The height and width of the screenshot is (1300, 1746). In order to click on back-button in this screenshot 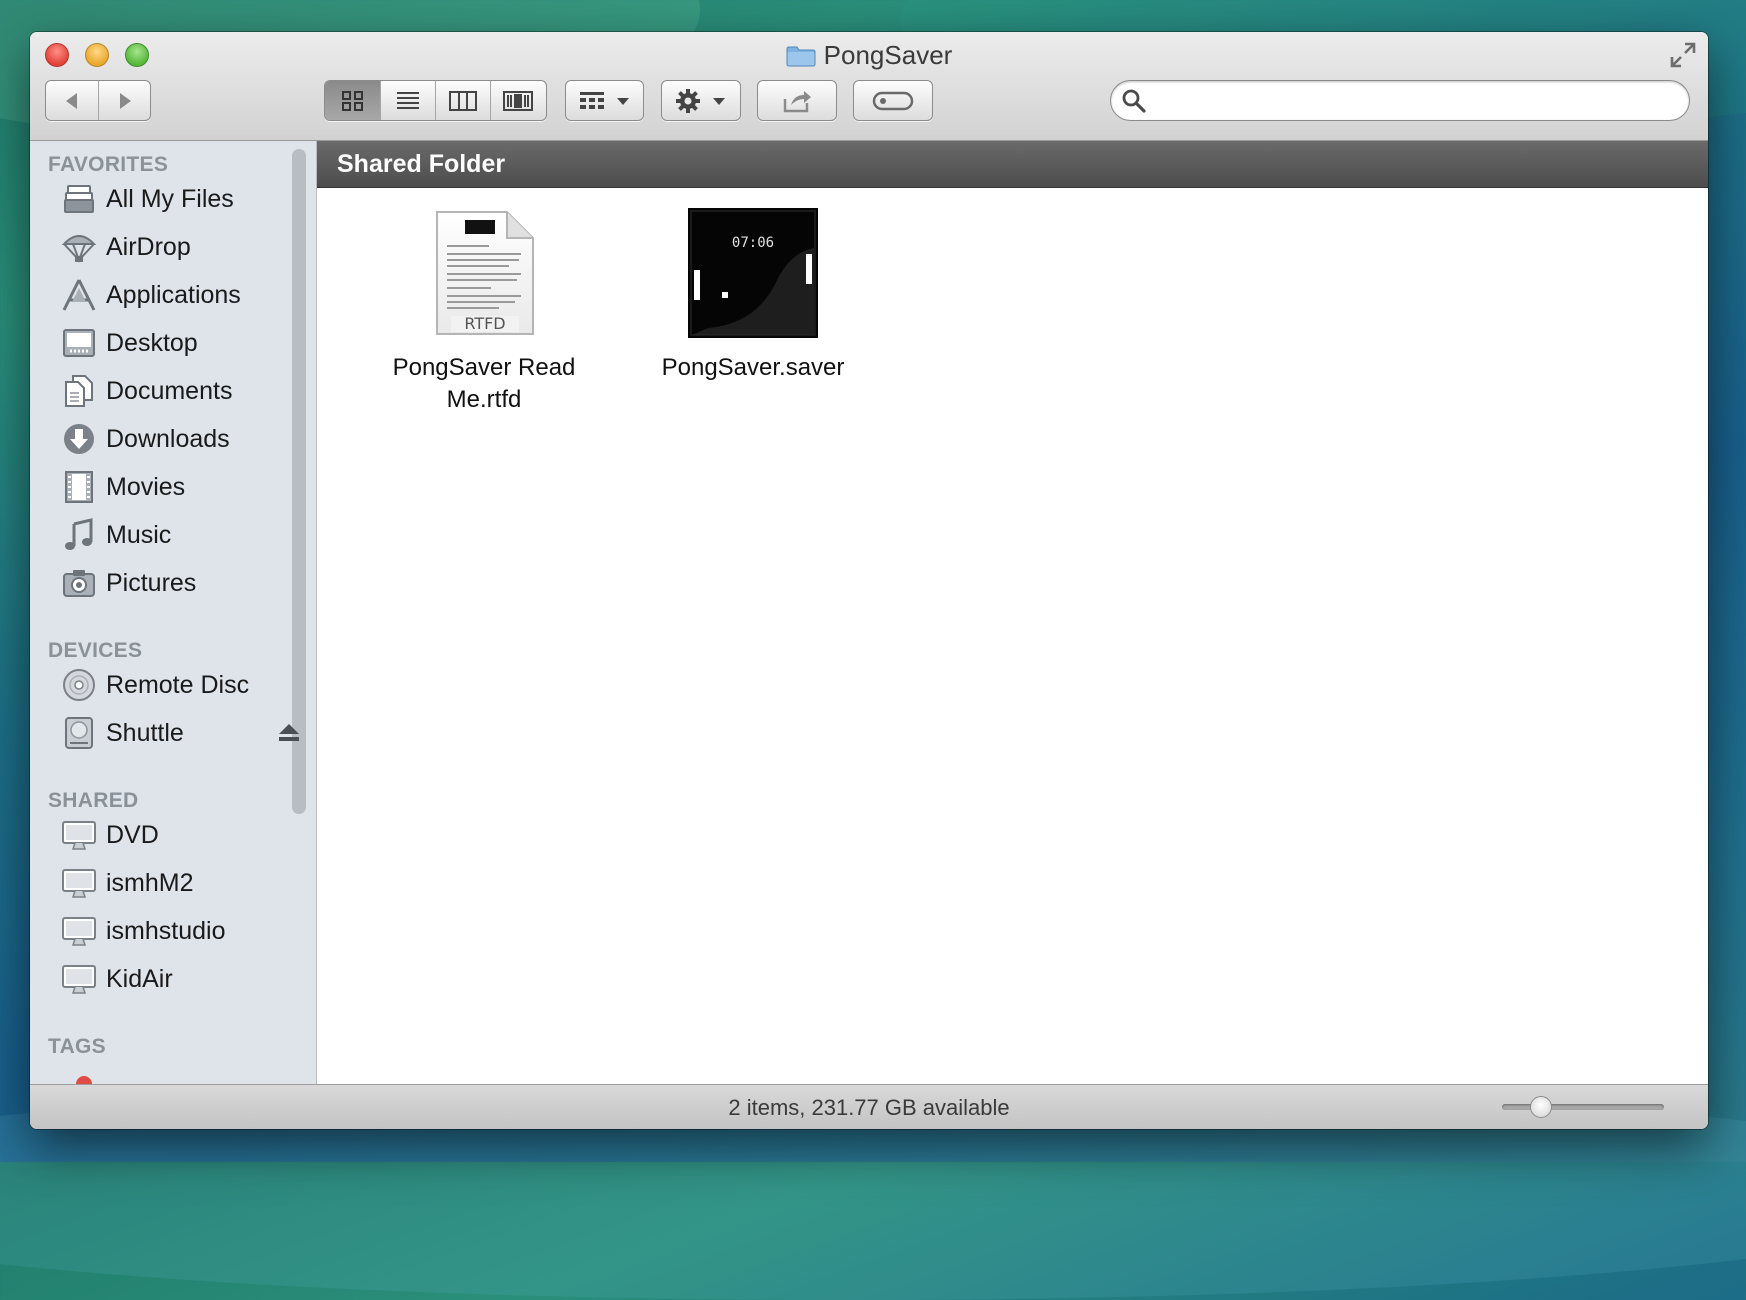, I will do `click(72, 100)`.